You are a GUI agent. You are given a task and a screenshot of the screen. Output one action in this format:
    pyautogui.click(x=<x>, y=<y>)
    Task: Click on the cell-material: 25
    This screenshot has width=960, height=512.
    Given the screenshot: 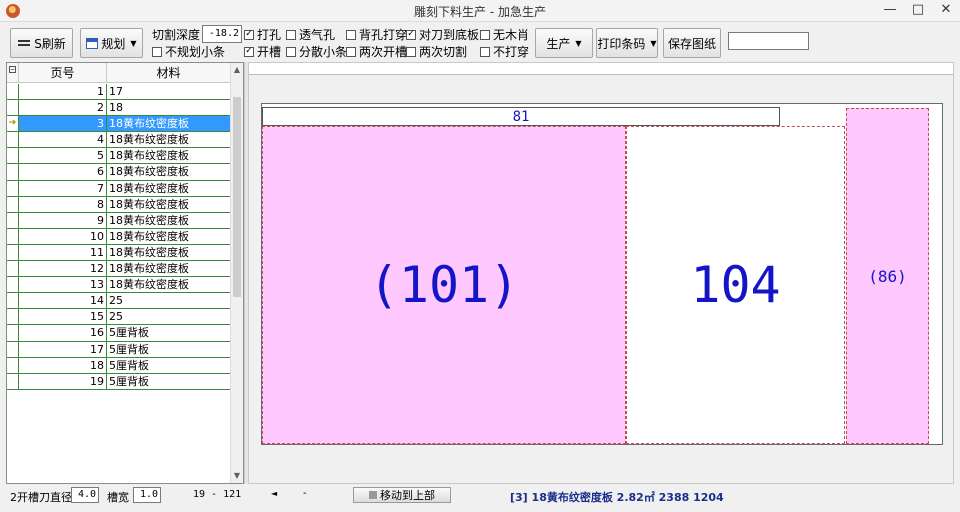 What is the action you would take?
    pyautogui.click(x=169, y=301)
    